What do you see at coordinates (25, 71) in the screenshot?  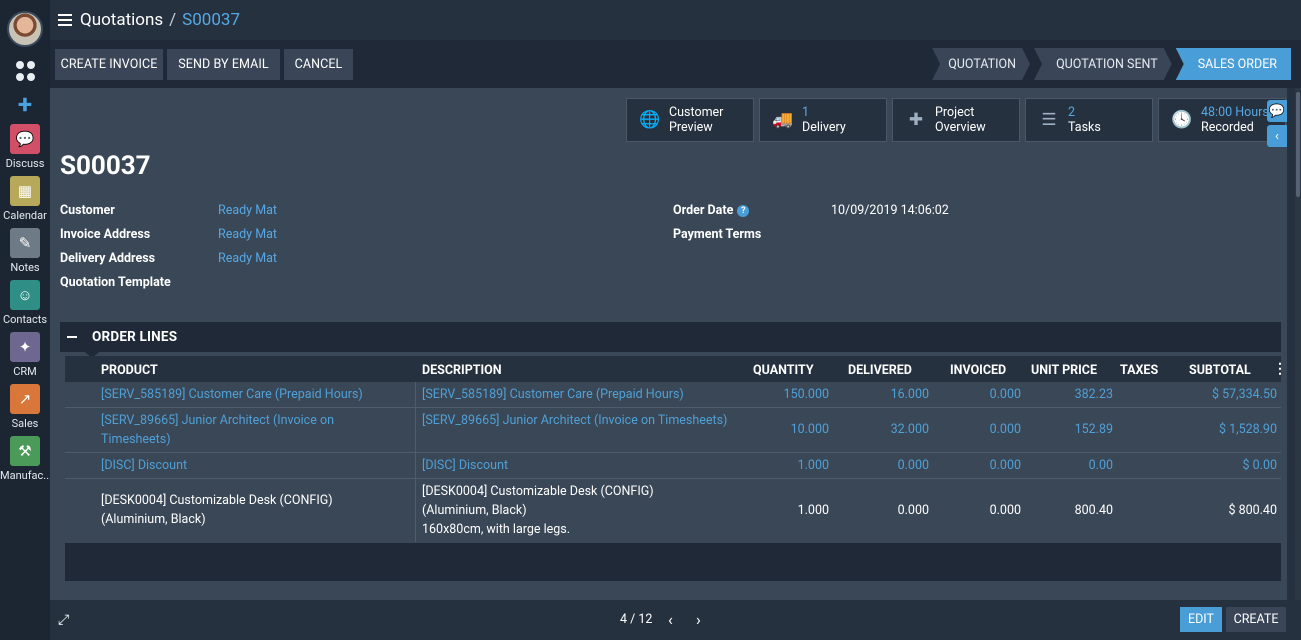 I see `apps-menu-icon` at bounding box center [25, 71].